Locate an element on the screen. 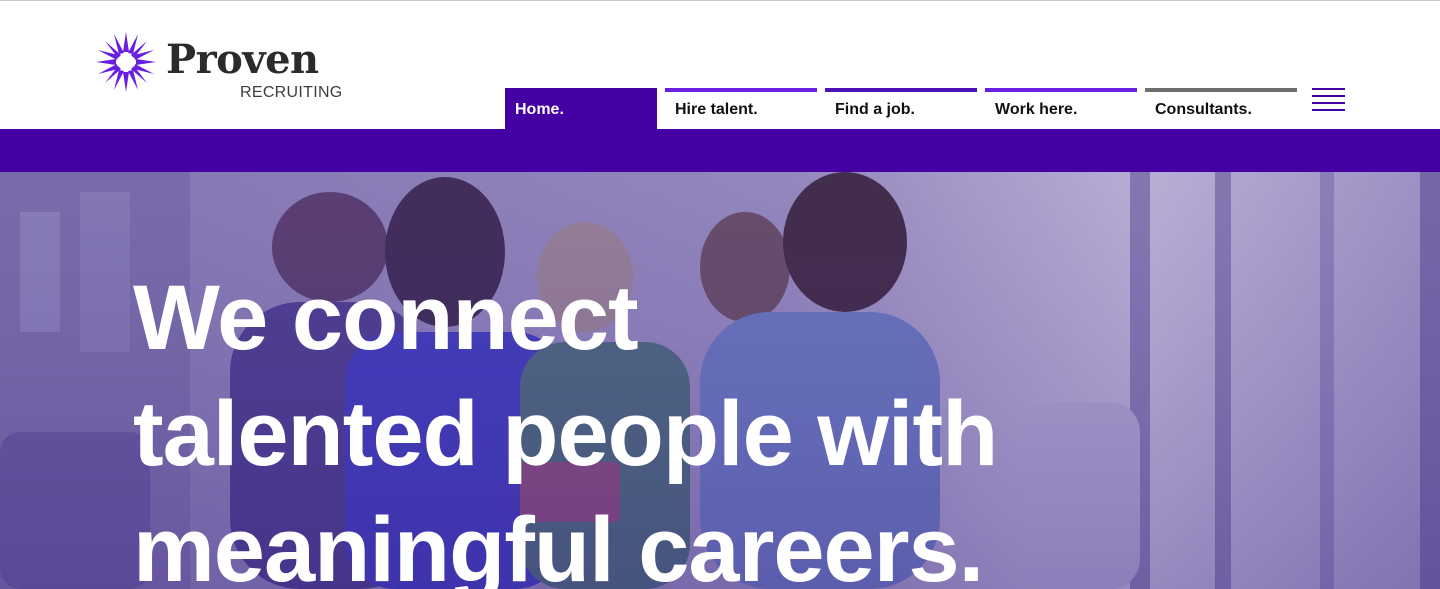  nav-item-hire-talent: Hire talent. is located at coordinates (741, 108).